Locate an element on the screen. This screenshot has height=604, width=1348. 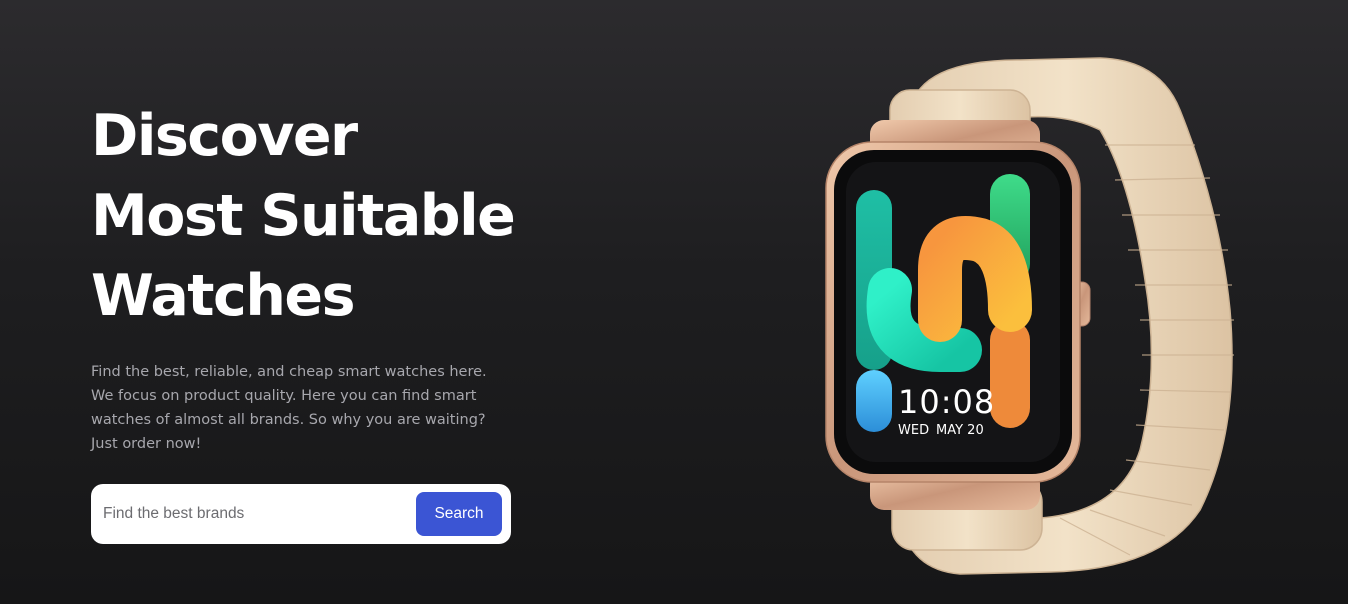
hero-title: Discover Most Suitable Watches is located at coordinates (311, 216).